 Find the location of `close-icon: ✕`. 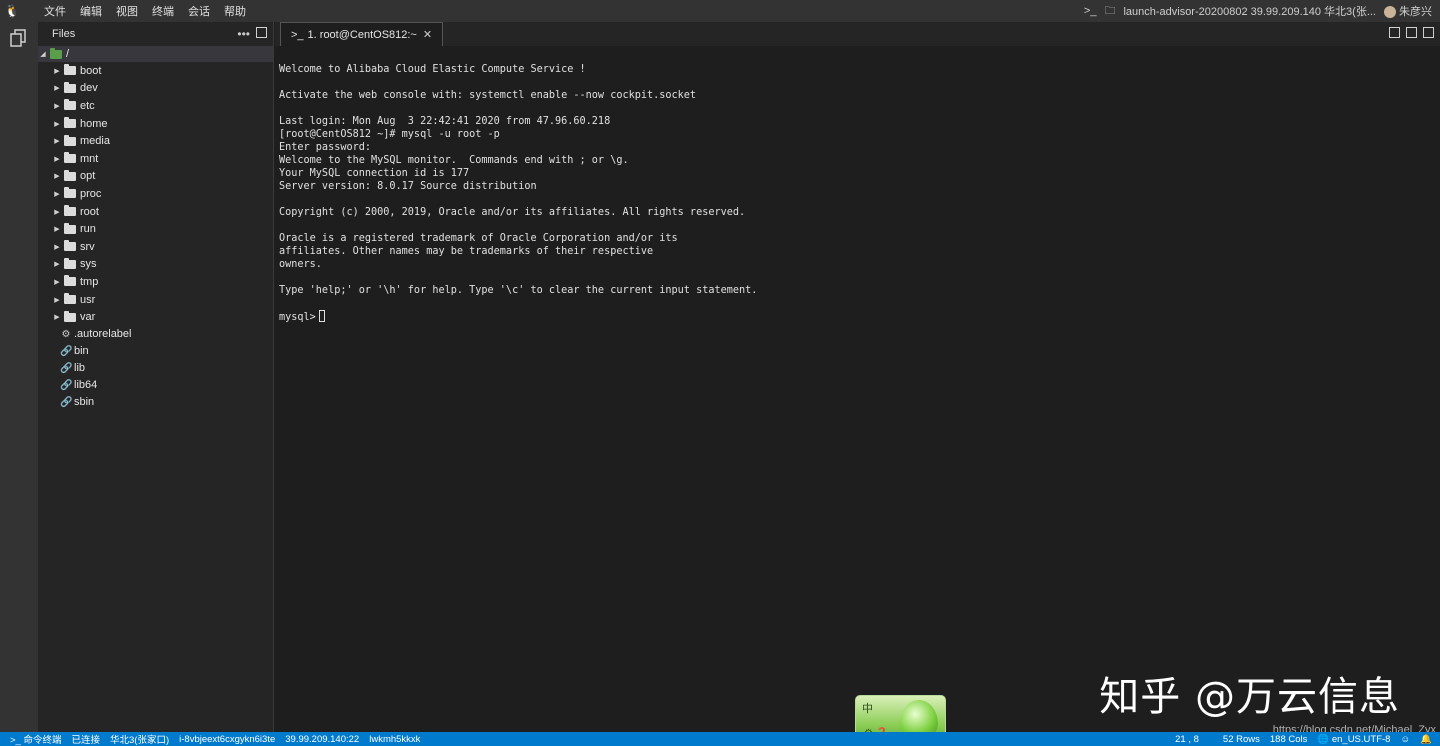

close-icon: ✕ is located at coordinates (427, 34).